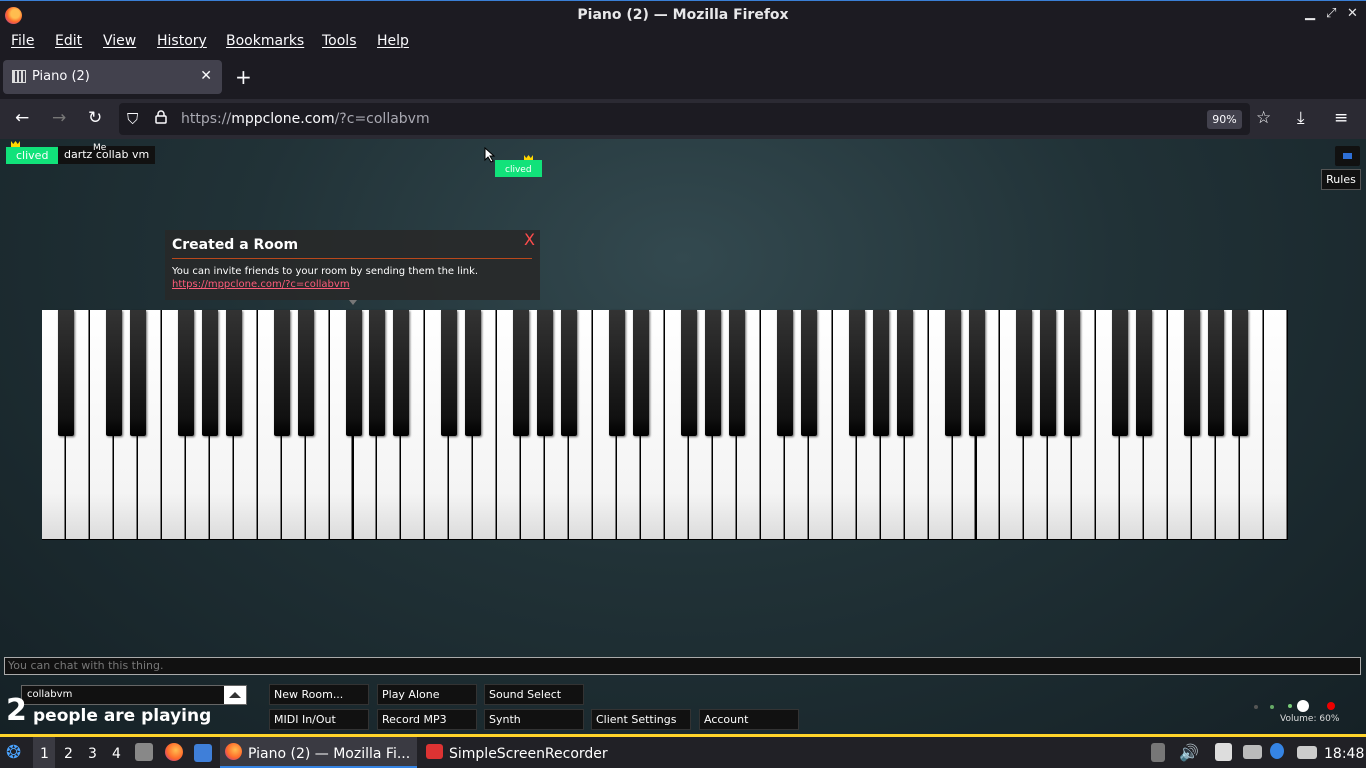  Describe the element at coordinates (641, 719) in the screenshot. I see `client-settings-button: Client Settings` at that location.